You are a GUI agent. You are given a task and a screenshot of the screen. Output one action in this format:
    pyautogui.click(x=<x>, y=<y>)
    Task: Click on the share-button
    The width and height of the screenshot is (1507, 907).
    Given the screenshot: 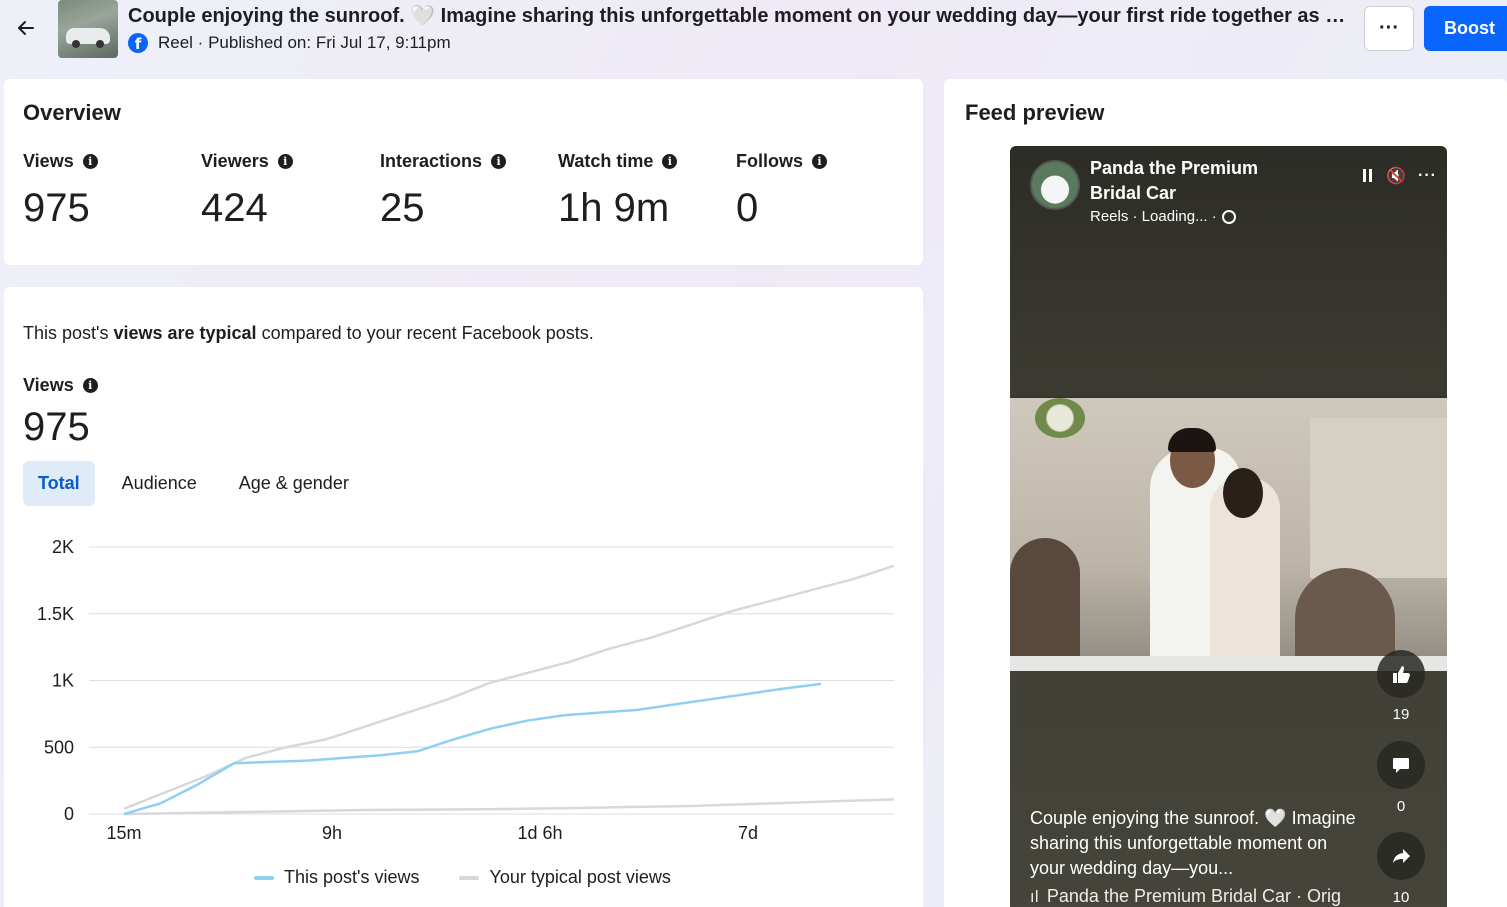 What is the action you would take?
    pyautogui.click(x=1401, y=856)
    